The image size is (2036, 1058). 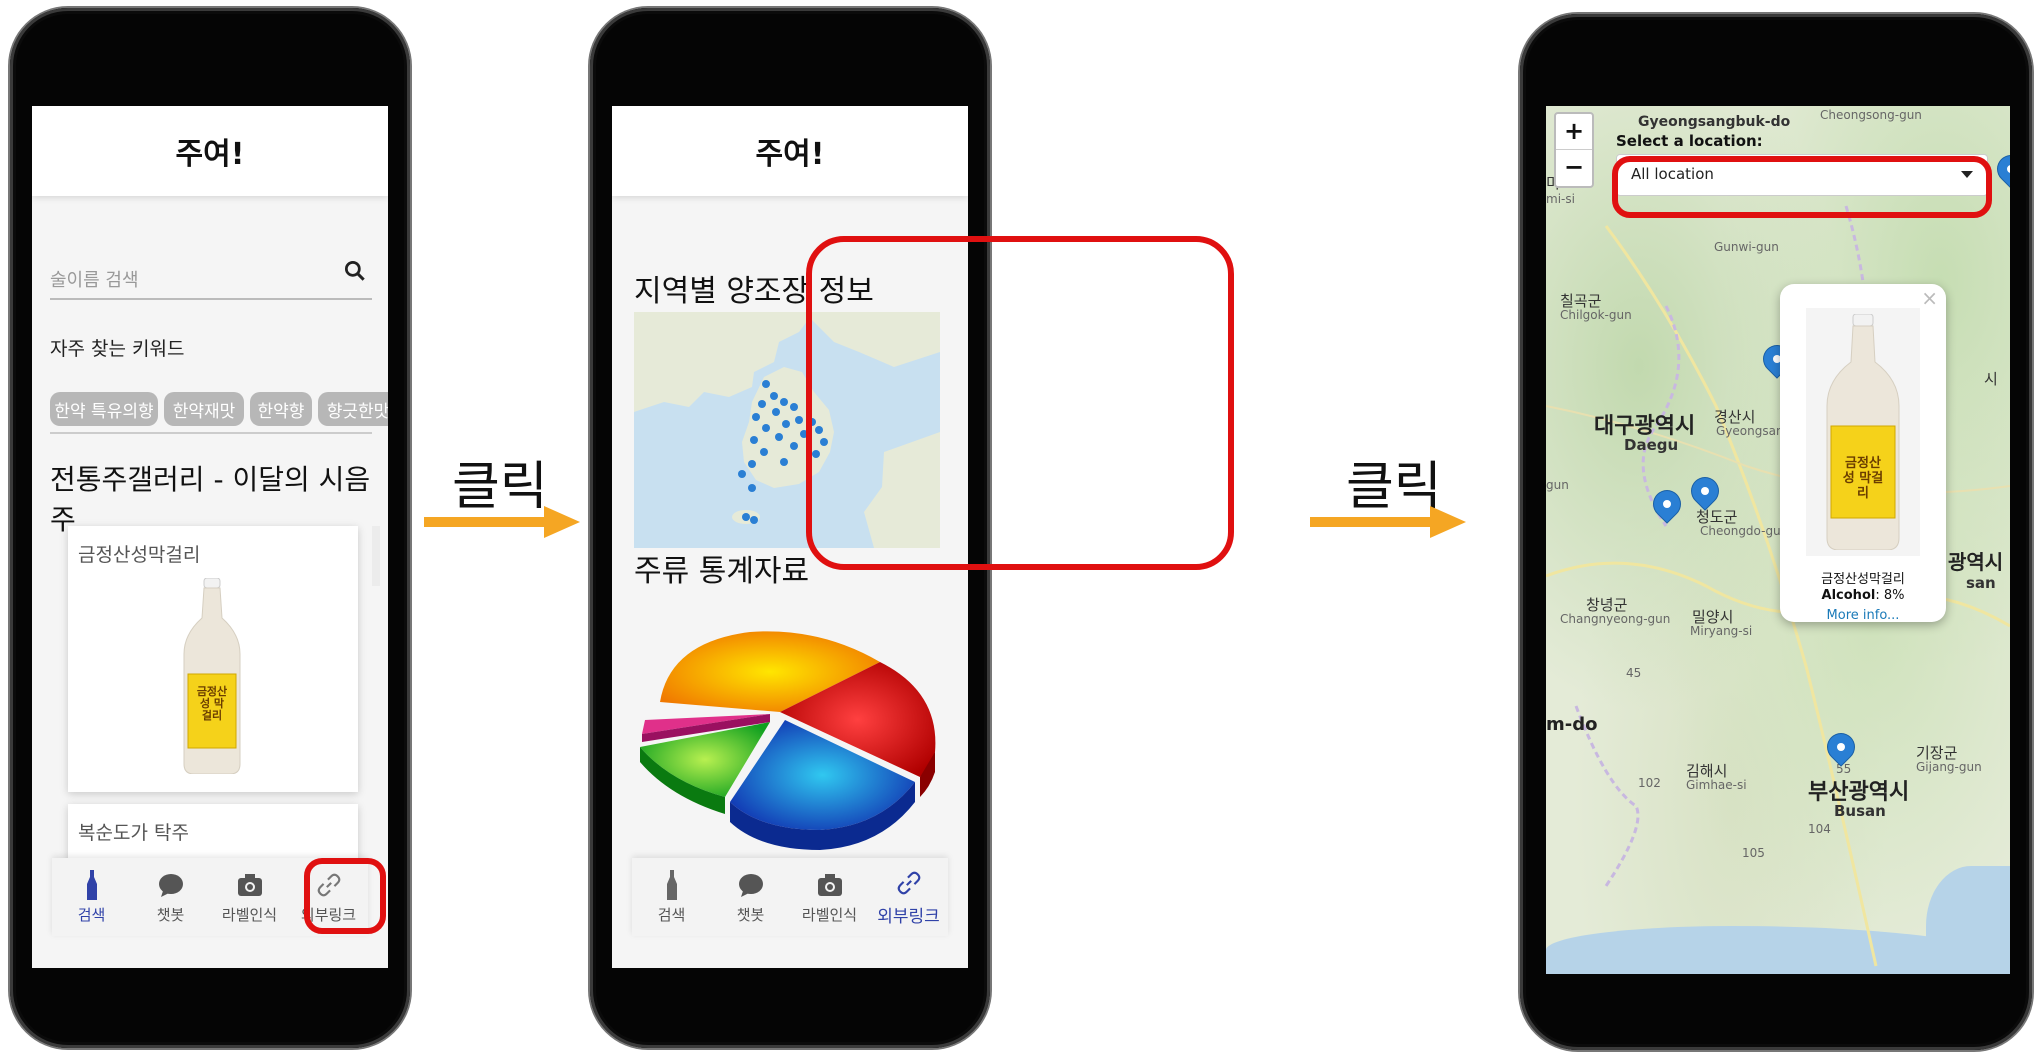 I want to click on map-label: Busan, so click(x=1860, y=811).